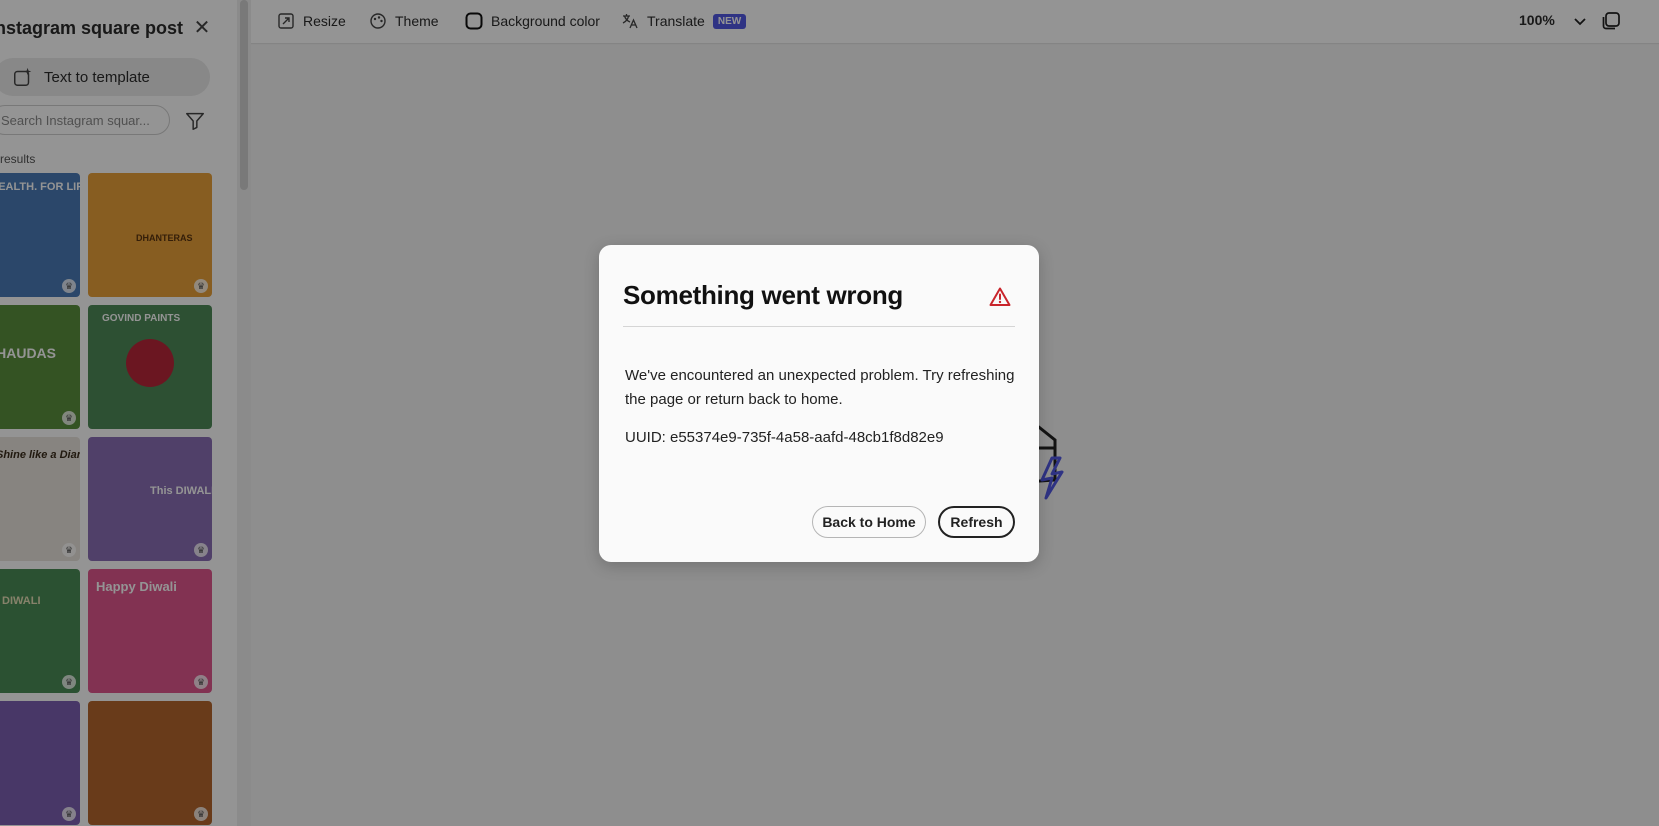  Describe the element at coordinates (1000, 296) in the screenshot. I see `alert-icon` at that location.